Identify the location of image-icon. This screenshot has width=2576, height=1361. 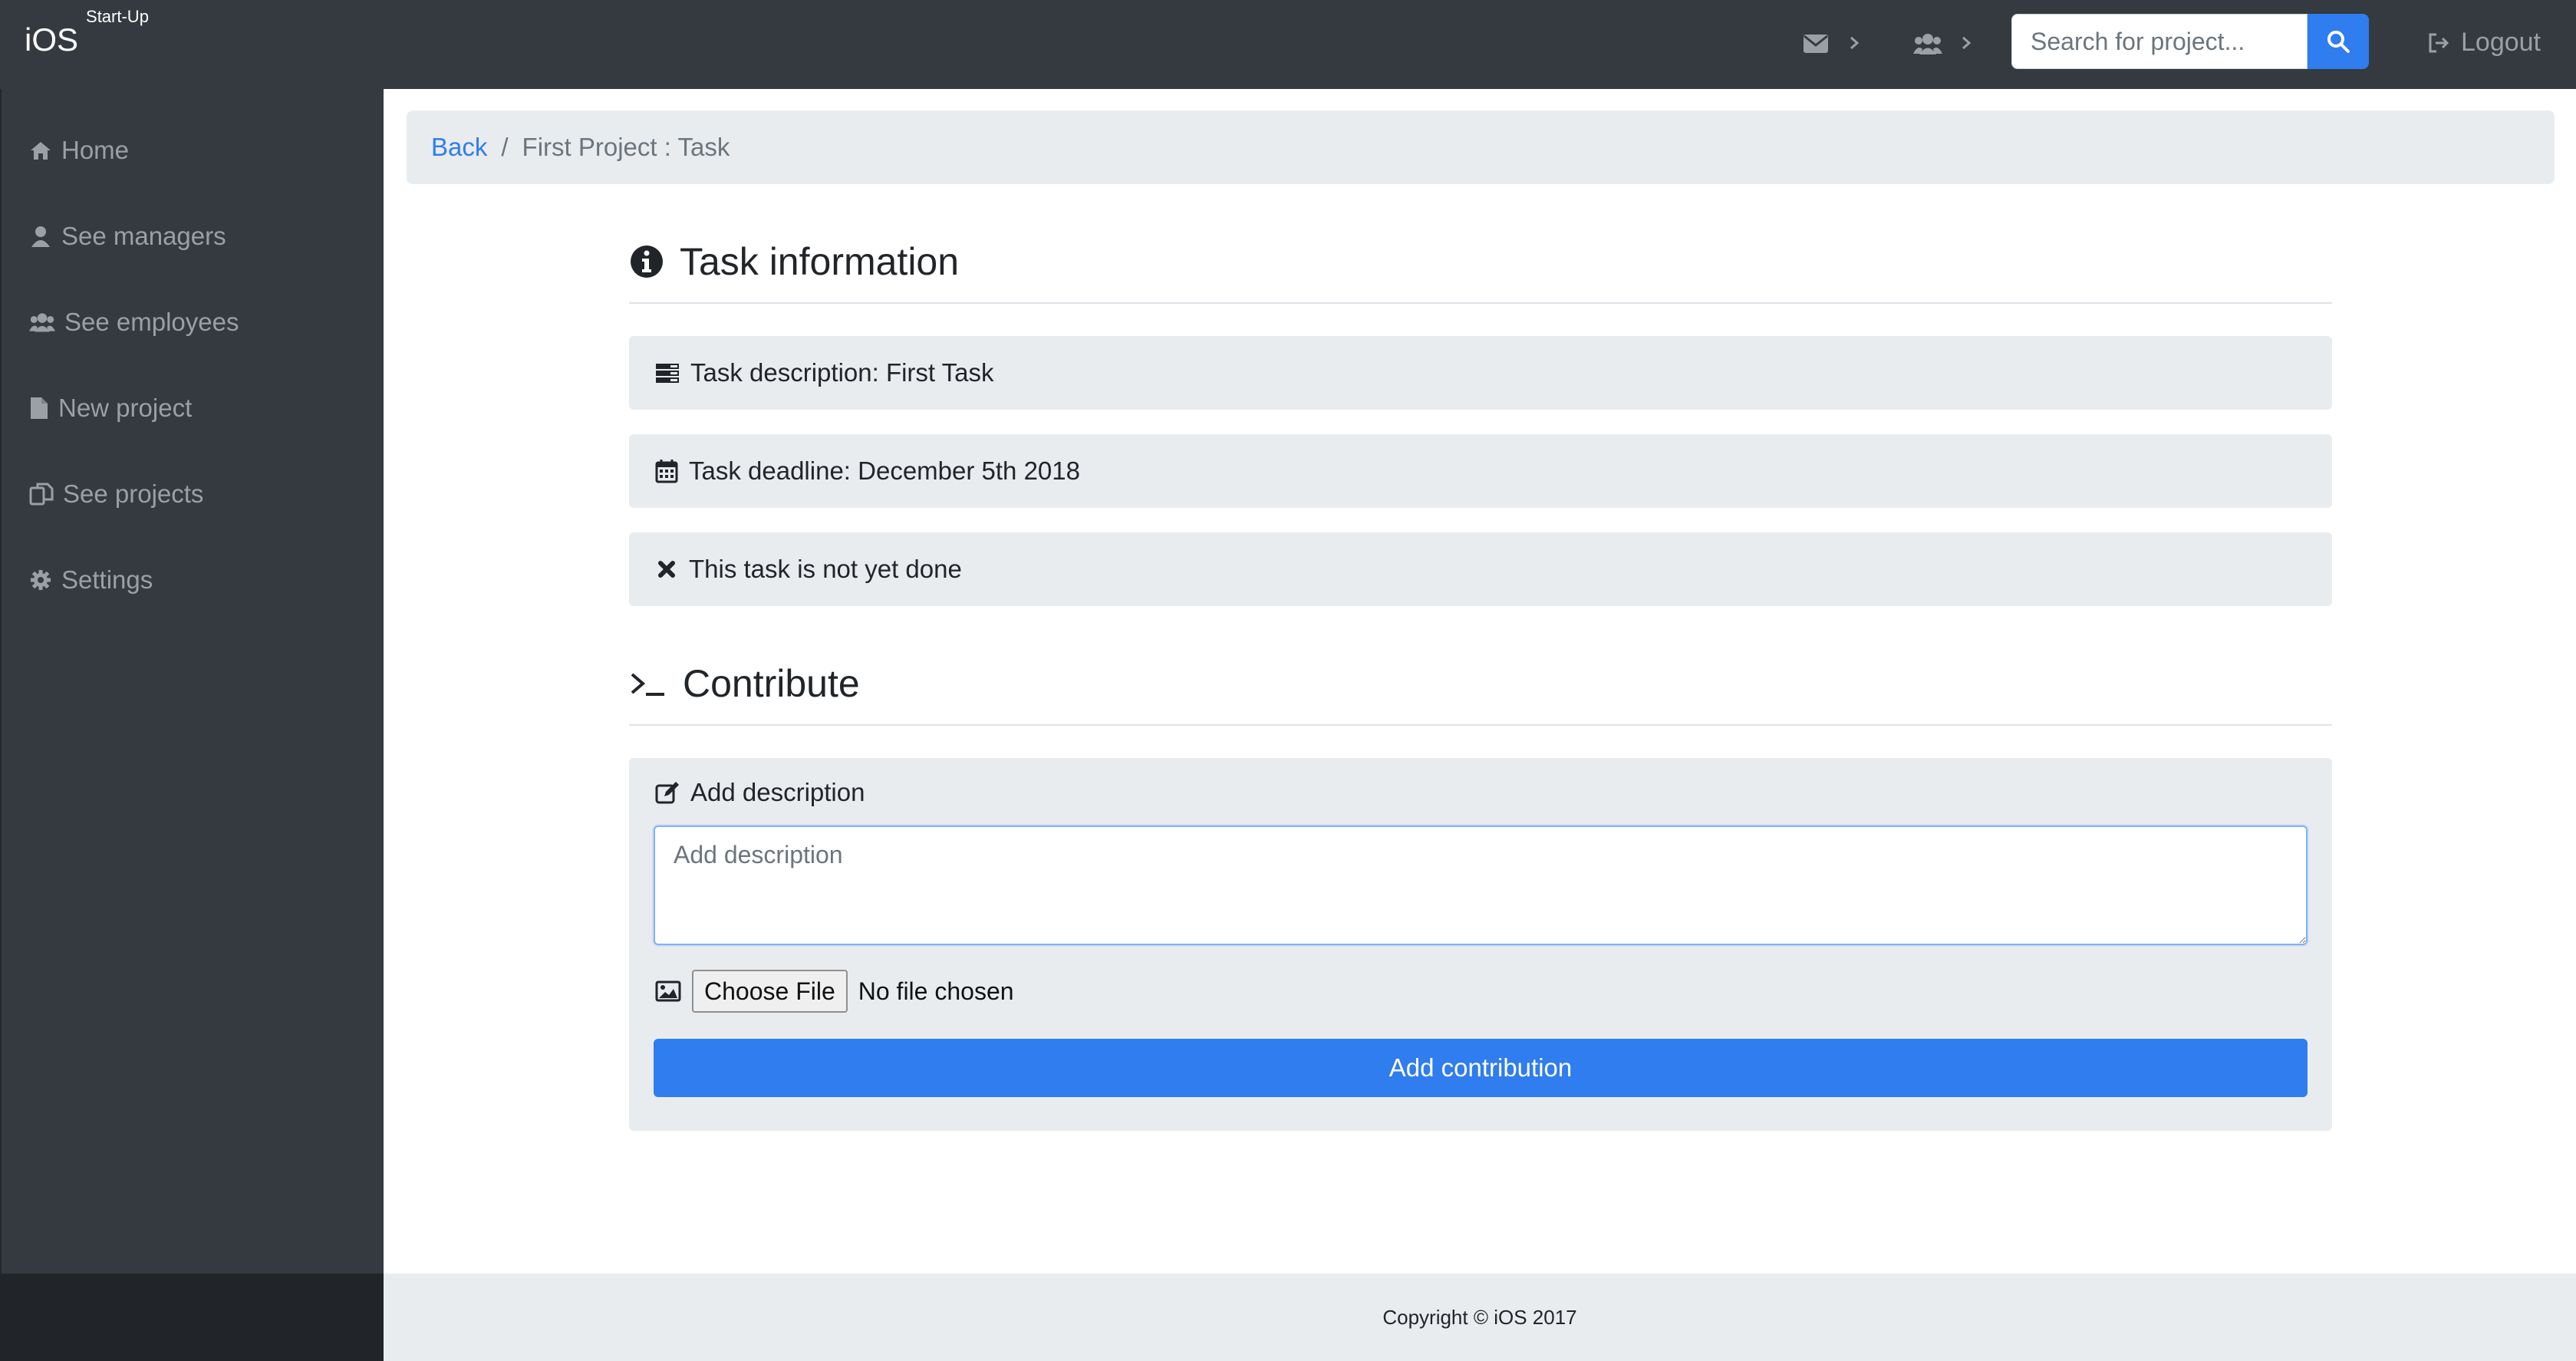
(668, 991).